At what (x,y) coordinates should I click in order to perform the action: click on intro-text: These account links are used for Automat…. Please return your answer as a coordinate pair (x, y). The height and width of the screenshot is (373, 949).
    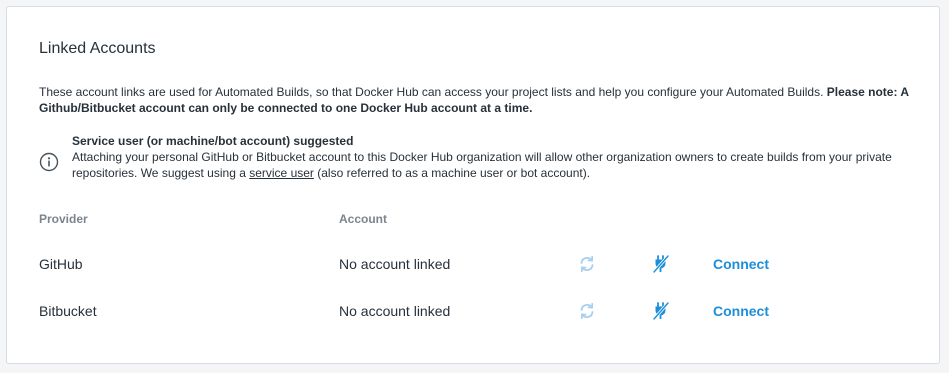
    Looking at the image, I should click on (433, 92).